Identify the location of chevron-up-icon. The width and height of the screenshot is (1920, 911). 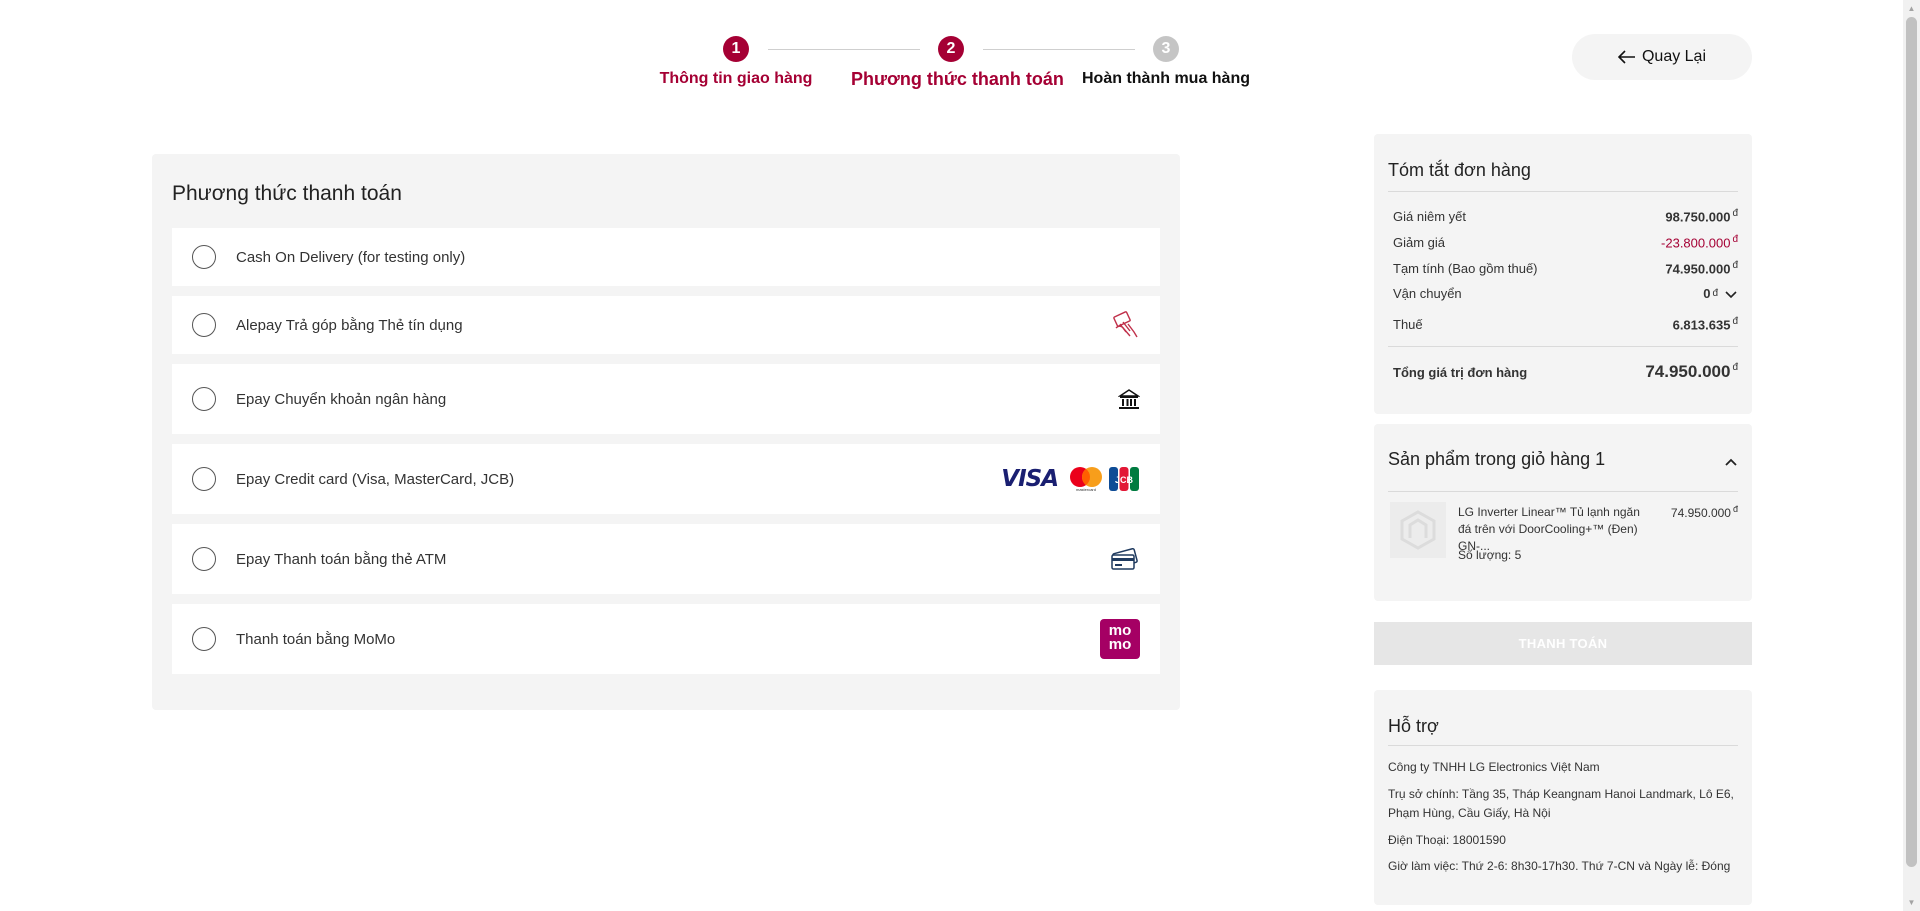
(1731, 462).